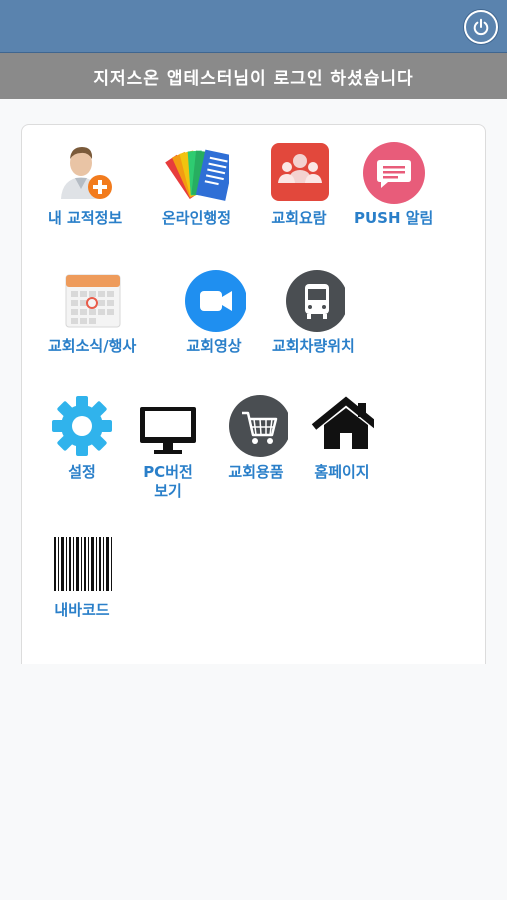  I want to click on documents-icon, so click(196, 173).